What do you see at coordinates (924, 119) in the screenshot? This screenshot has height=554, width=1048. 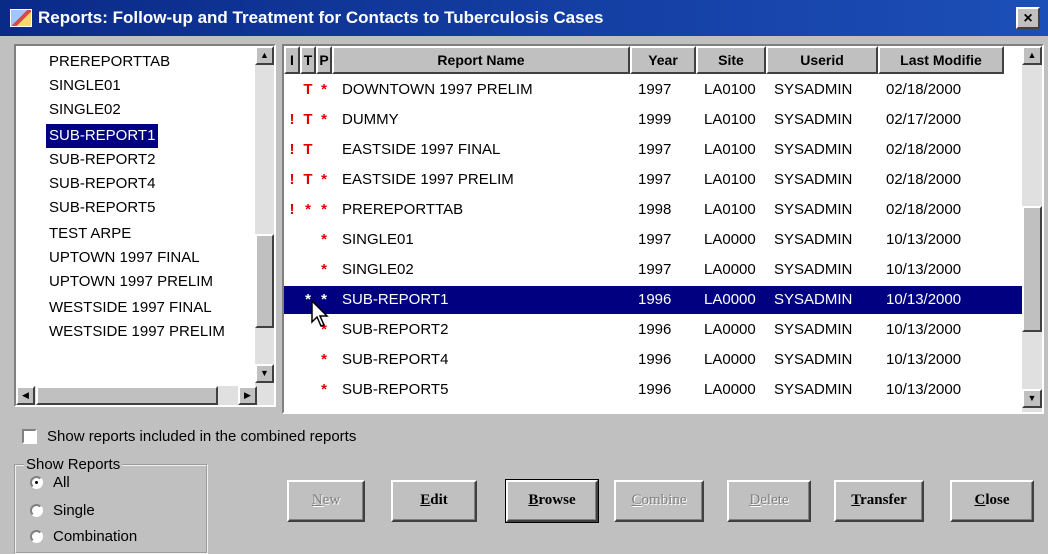 I see `row-last-modified: 02/17/2000` at bounding box center [924, 119].